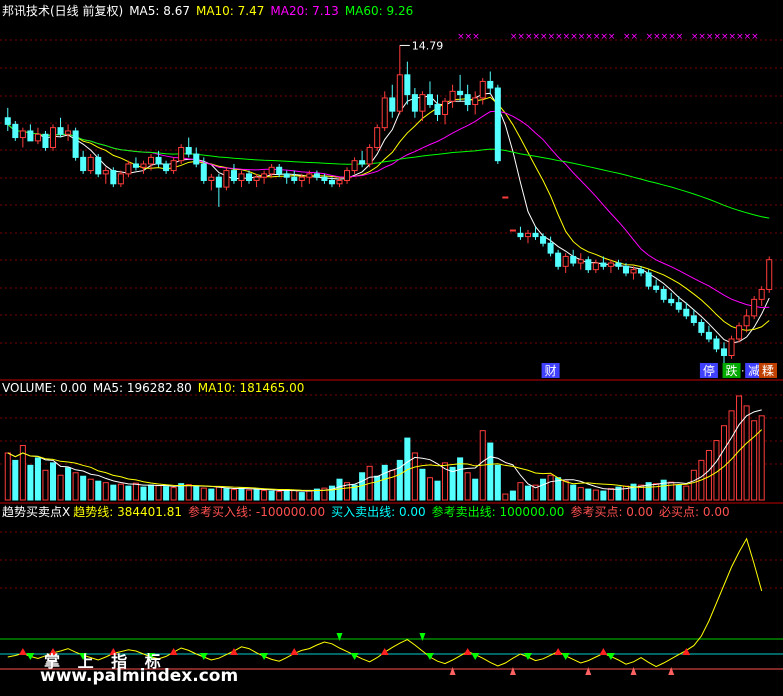 The height and width of the screenshot is (696, 783). I want to click on ma60-value: MA60: 9.26, so click(379, 11).